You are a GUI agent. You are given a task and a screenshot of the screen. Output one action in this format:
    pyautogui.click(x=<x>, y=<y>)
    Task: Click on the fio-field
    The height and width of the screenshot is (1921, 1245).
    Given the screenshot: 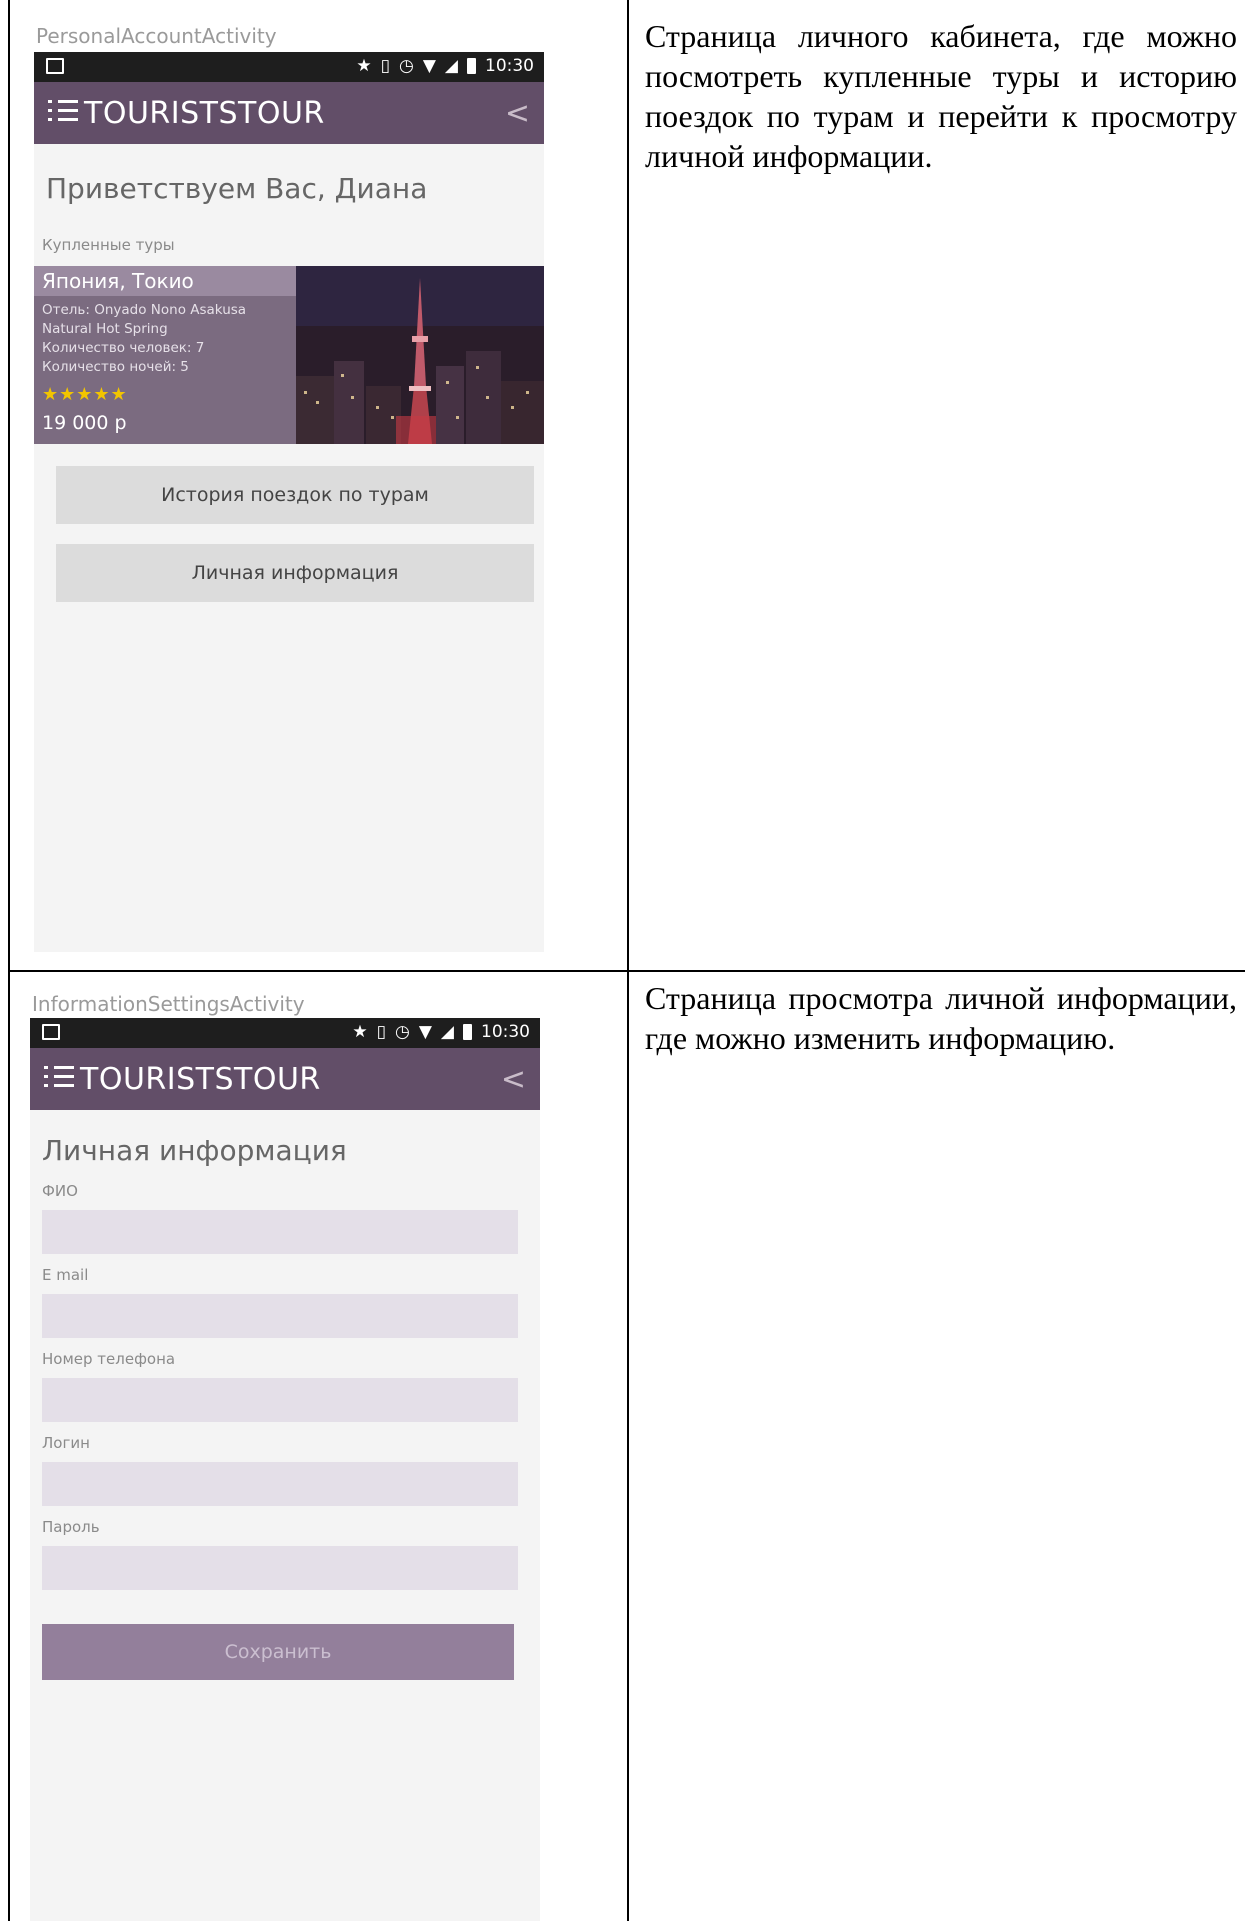 What is the action you would take?
    pyautogui.click(x=280, y=1232)
    